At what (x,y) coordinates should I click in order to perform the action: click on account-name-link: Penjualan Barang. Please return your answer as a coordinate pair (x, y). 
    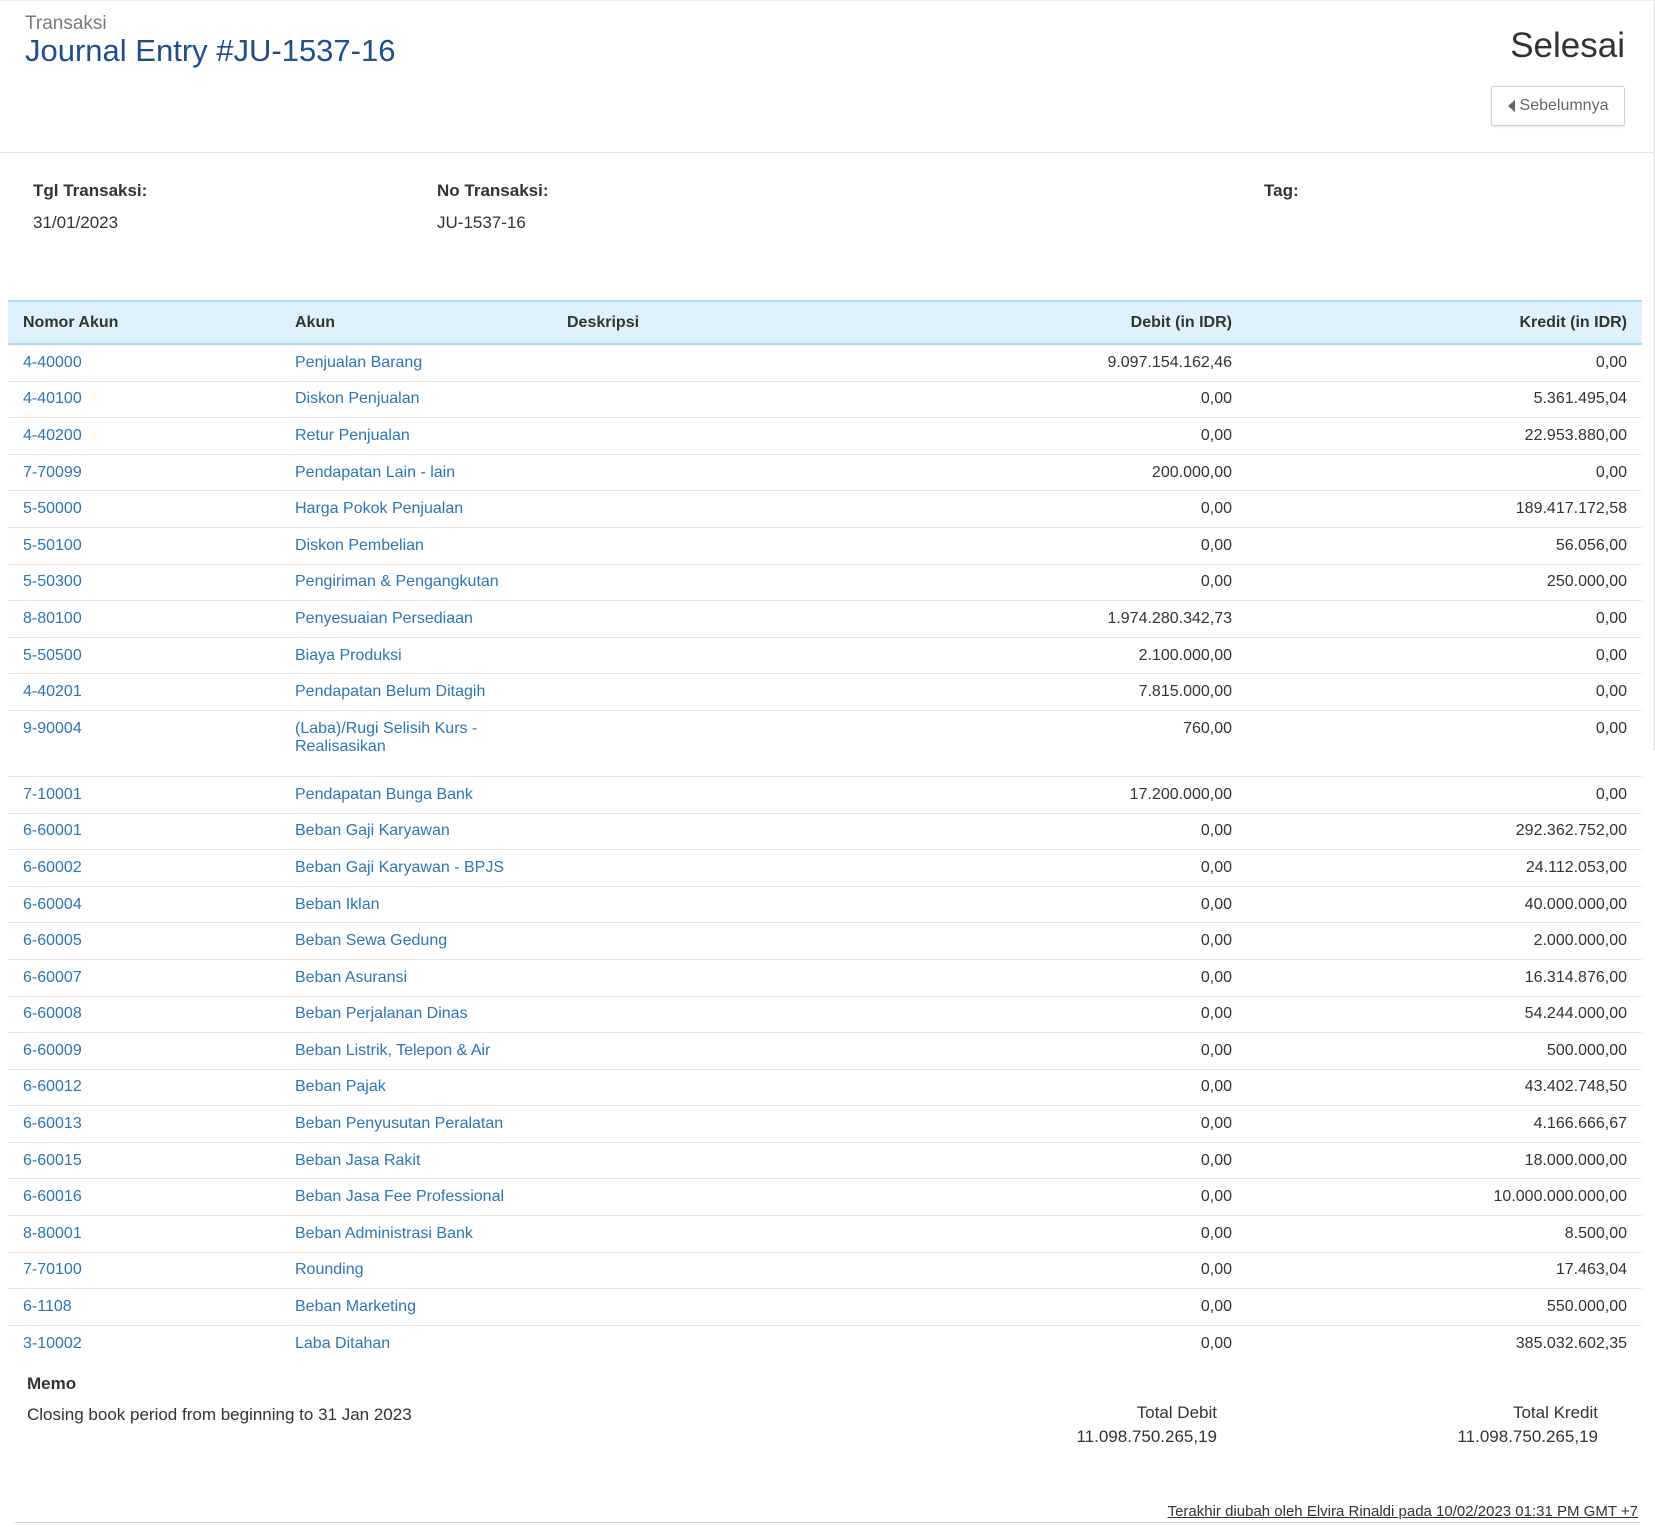
    Looking at the image, I should click on (416, 363).